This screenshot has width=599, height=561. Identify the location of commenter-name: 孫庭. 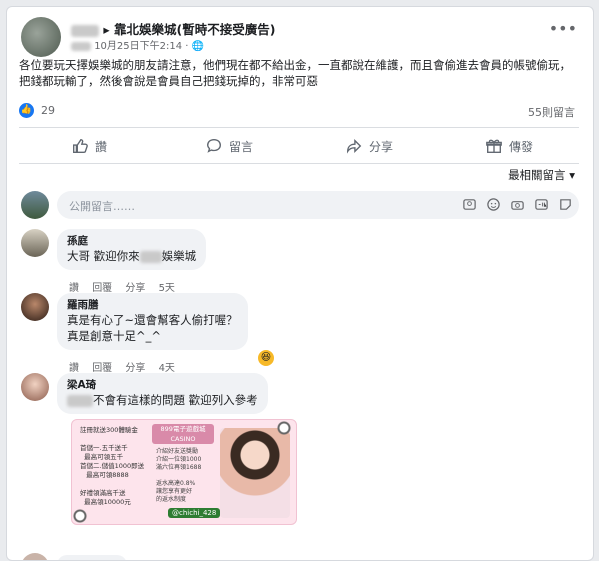
(131, 241).